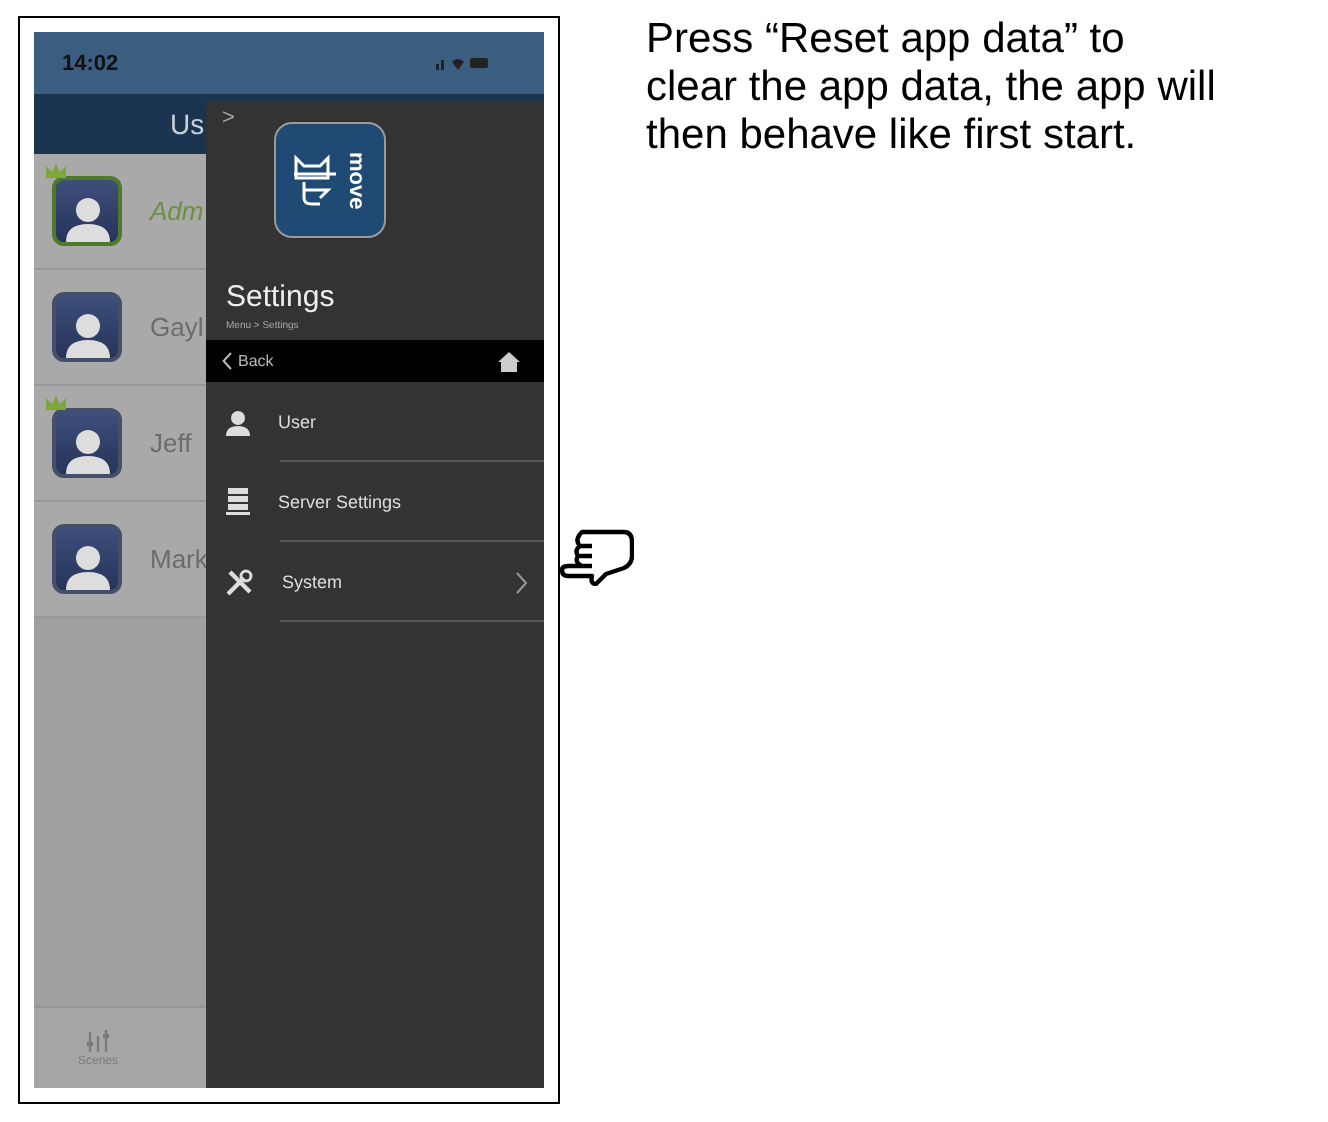 Image resolution: width=1328 pixels, height=1122 pixels. Describe the element at coordinates (177, 211) in the screenshot. I see `user-name: Adm` at that location.